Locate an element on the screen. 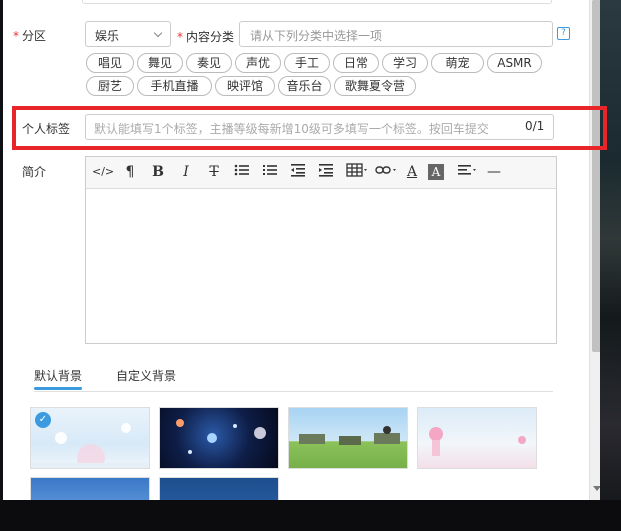 The image size is (621, 531). category-chip: 手工 is located at coordinates (307, 63).